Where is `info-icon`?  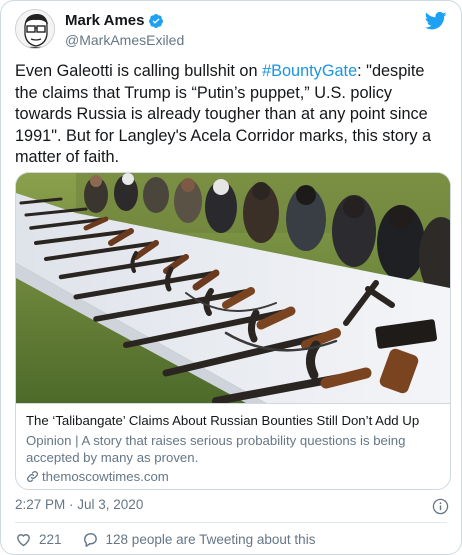 info-icon is located at coordinates (440, 506).